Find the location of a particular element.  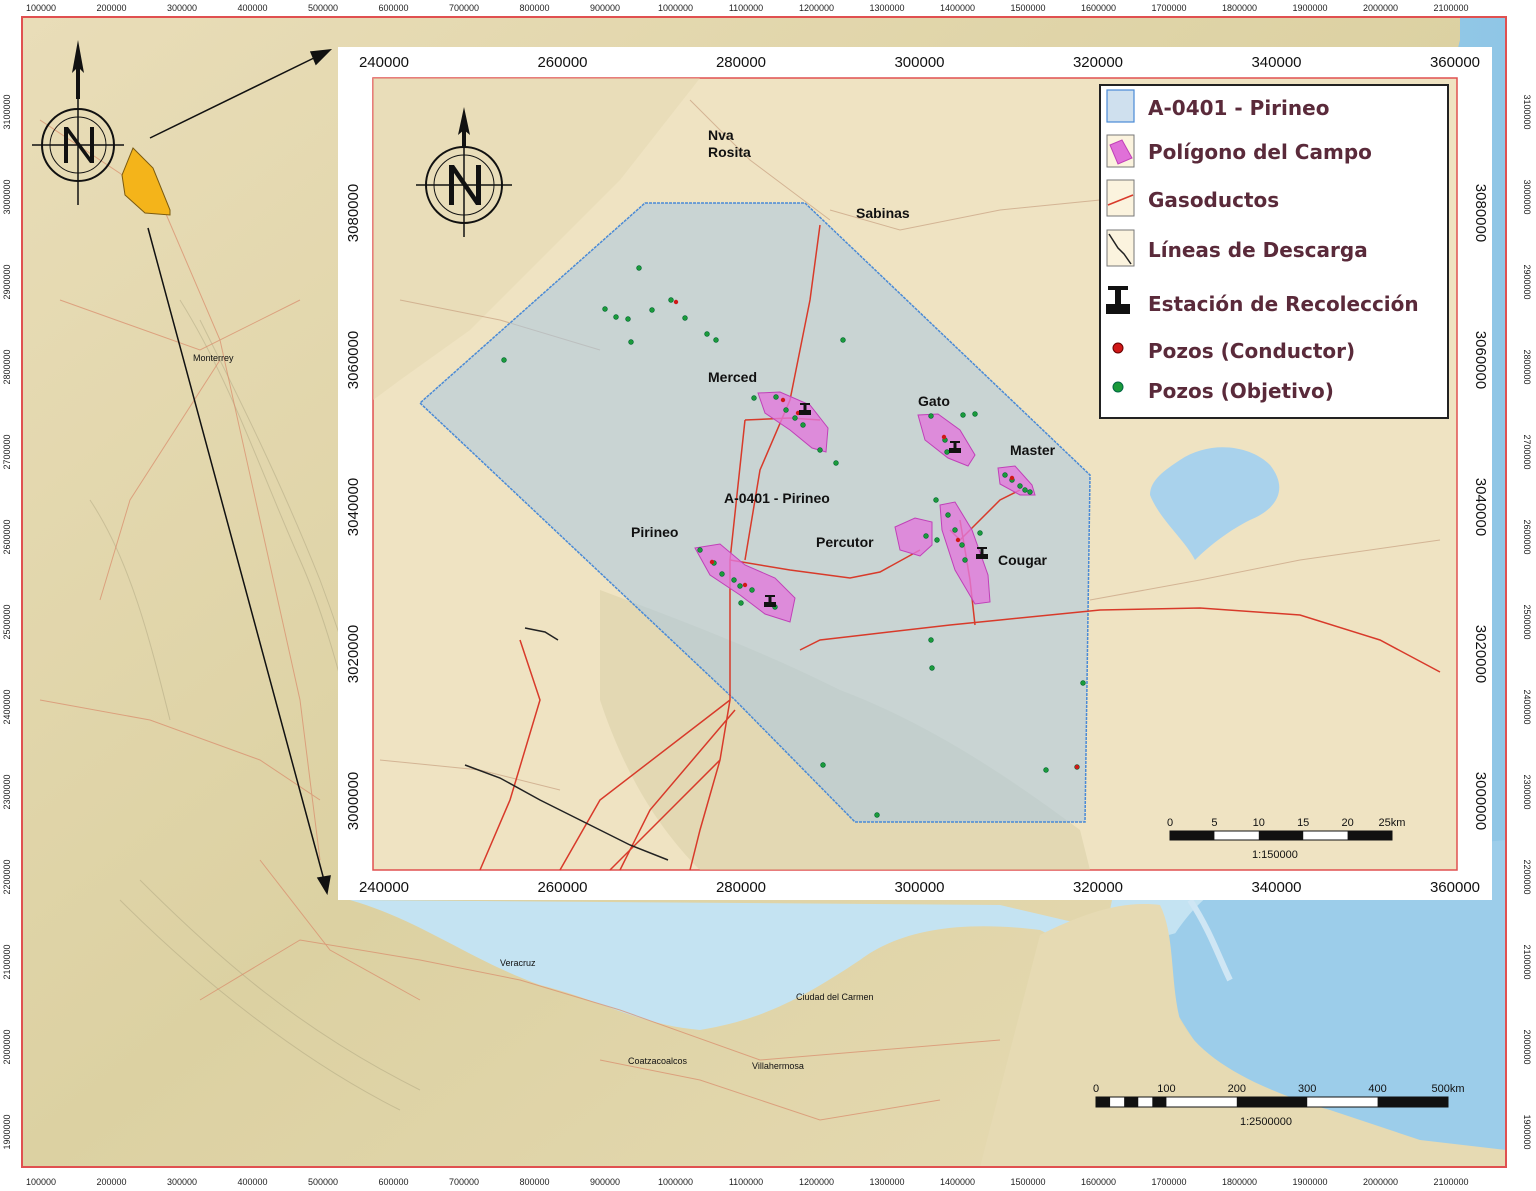

legend-label-block: A-0401 - Pirineo is located at coordinates (1238, 108).